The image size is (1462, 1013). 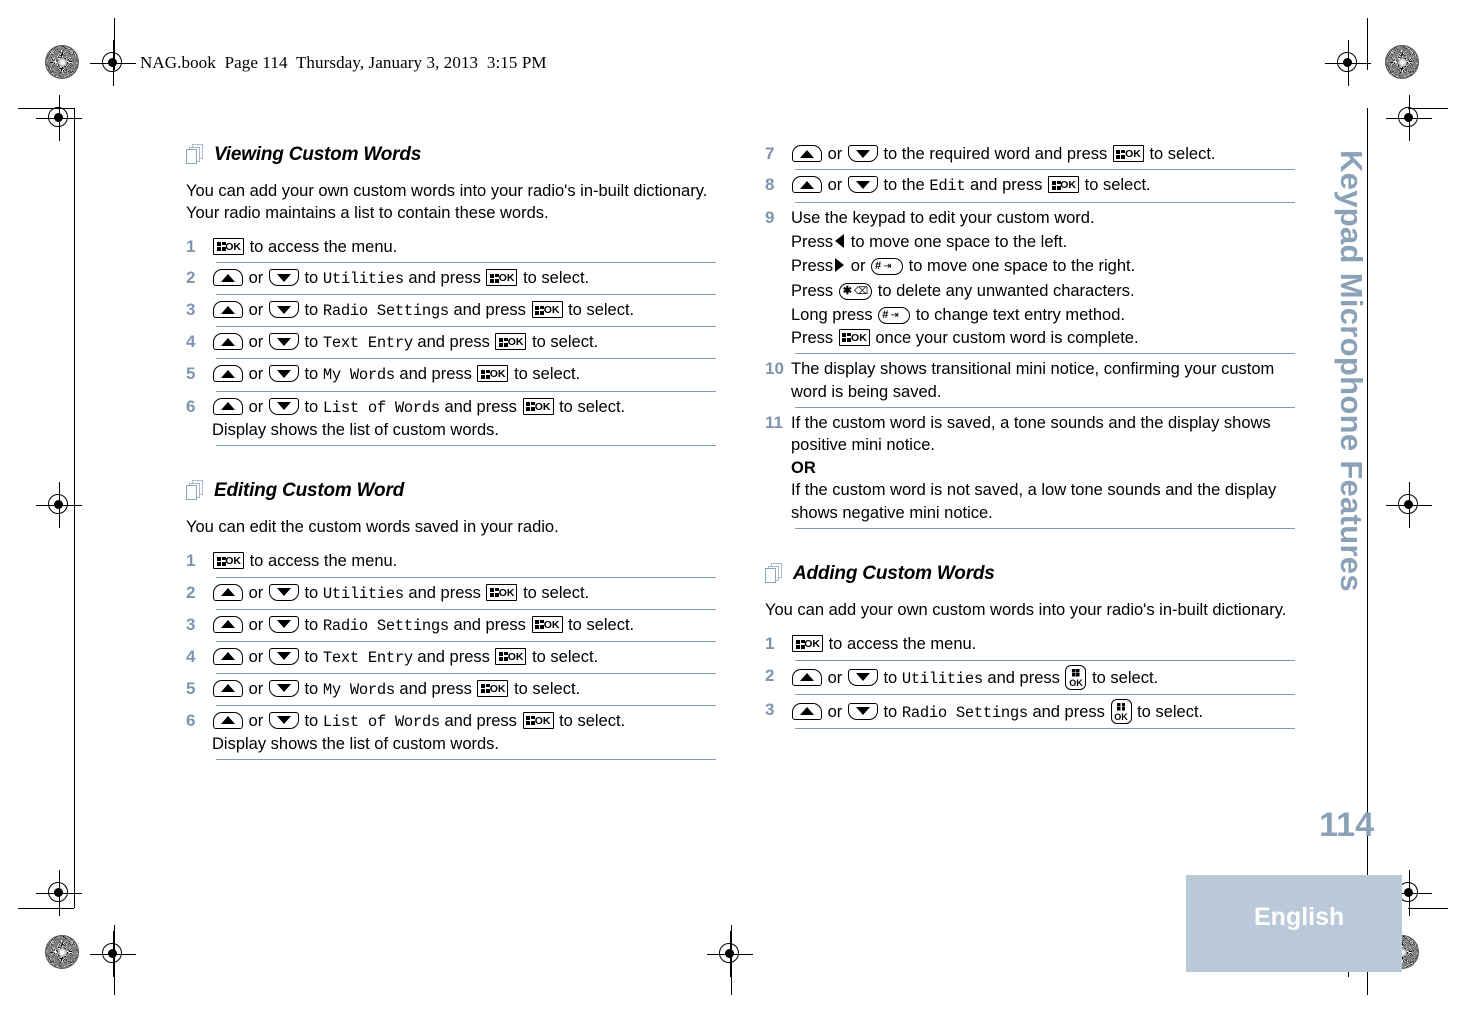 I want to click on step-text: or to Utilities and press OK to select., so click(x=464, y=278).